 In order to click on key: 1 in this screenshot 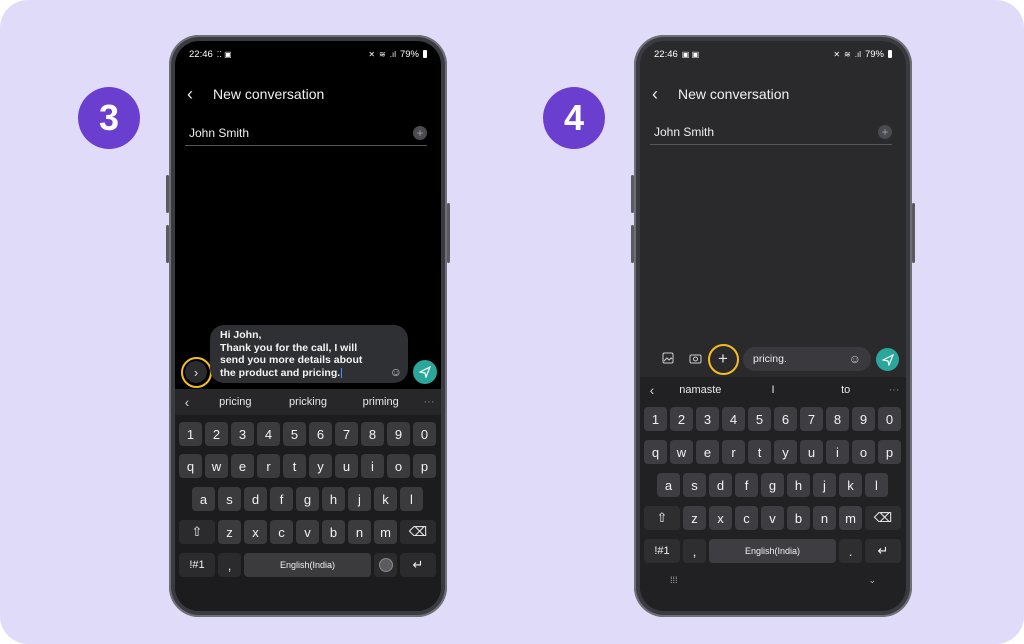, I will do `click(655, 419)`.